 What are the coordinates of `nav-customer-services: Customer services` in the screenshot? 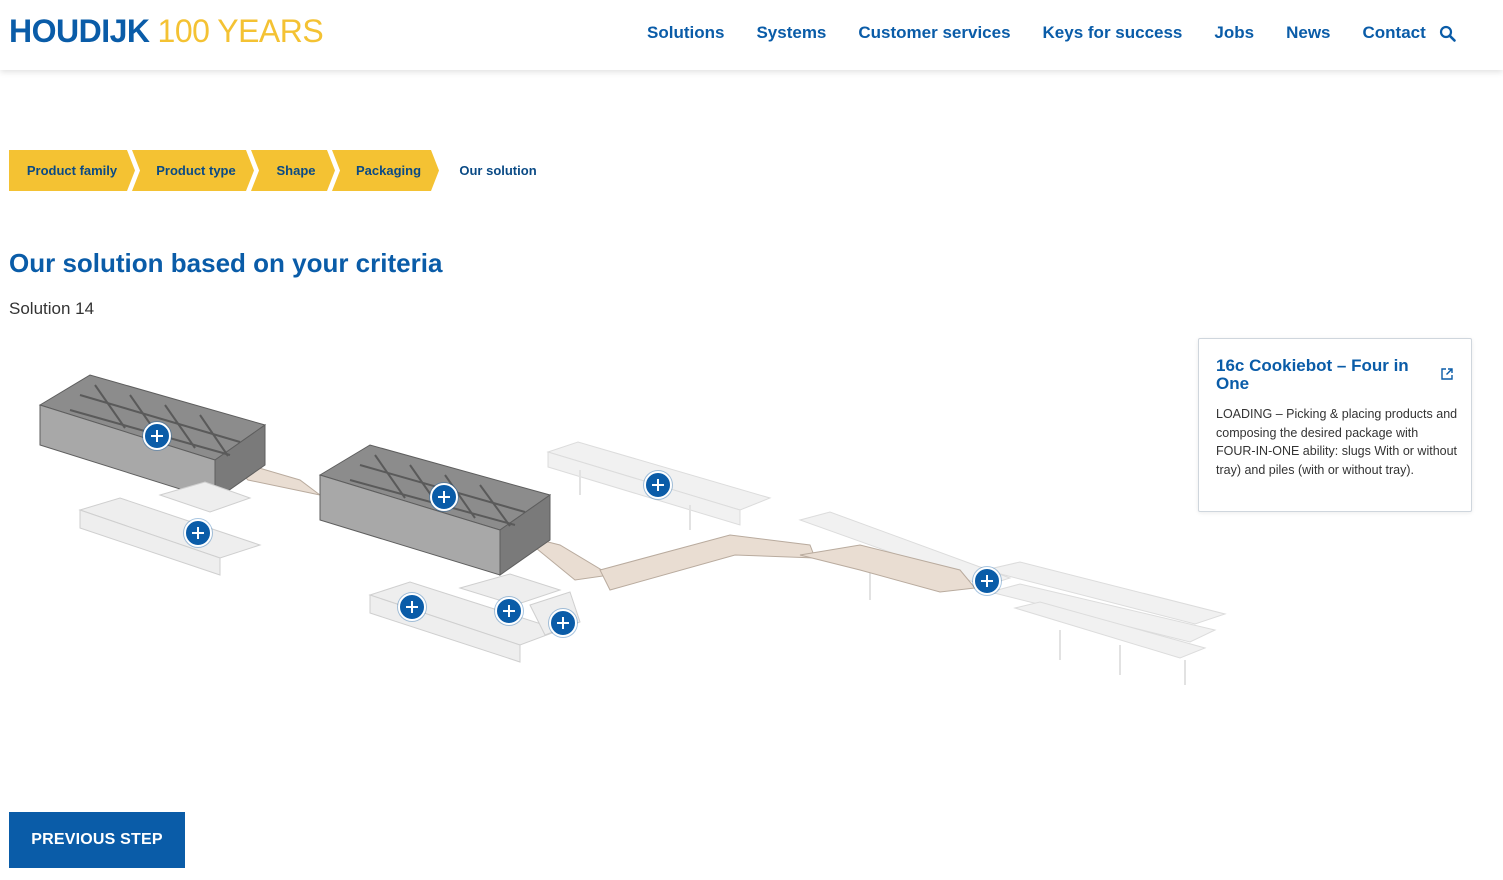 It's located at (934, 33).